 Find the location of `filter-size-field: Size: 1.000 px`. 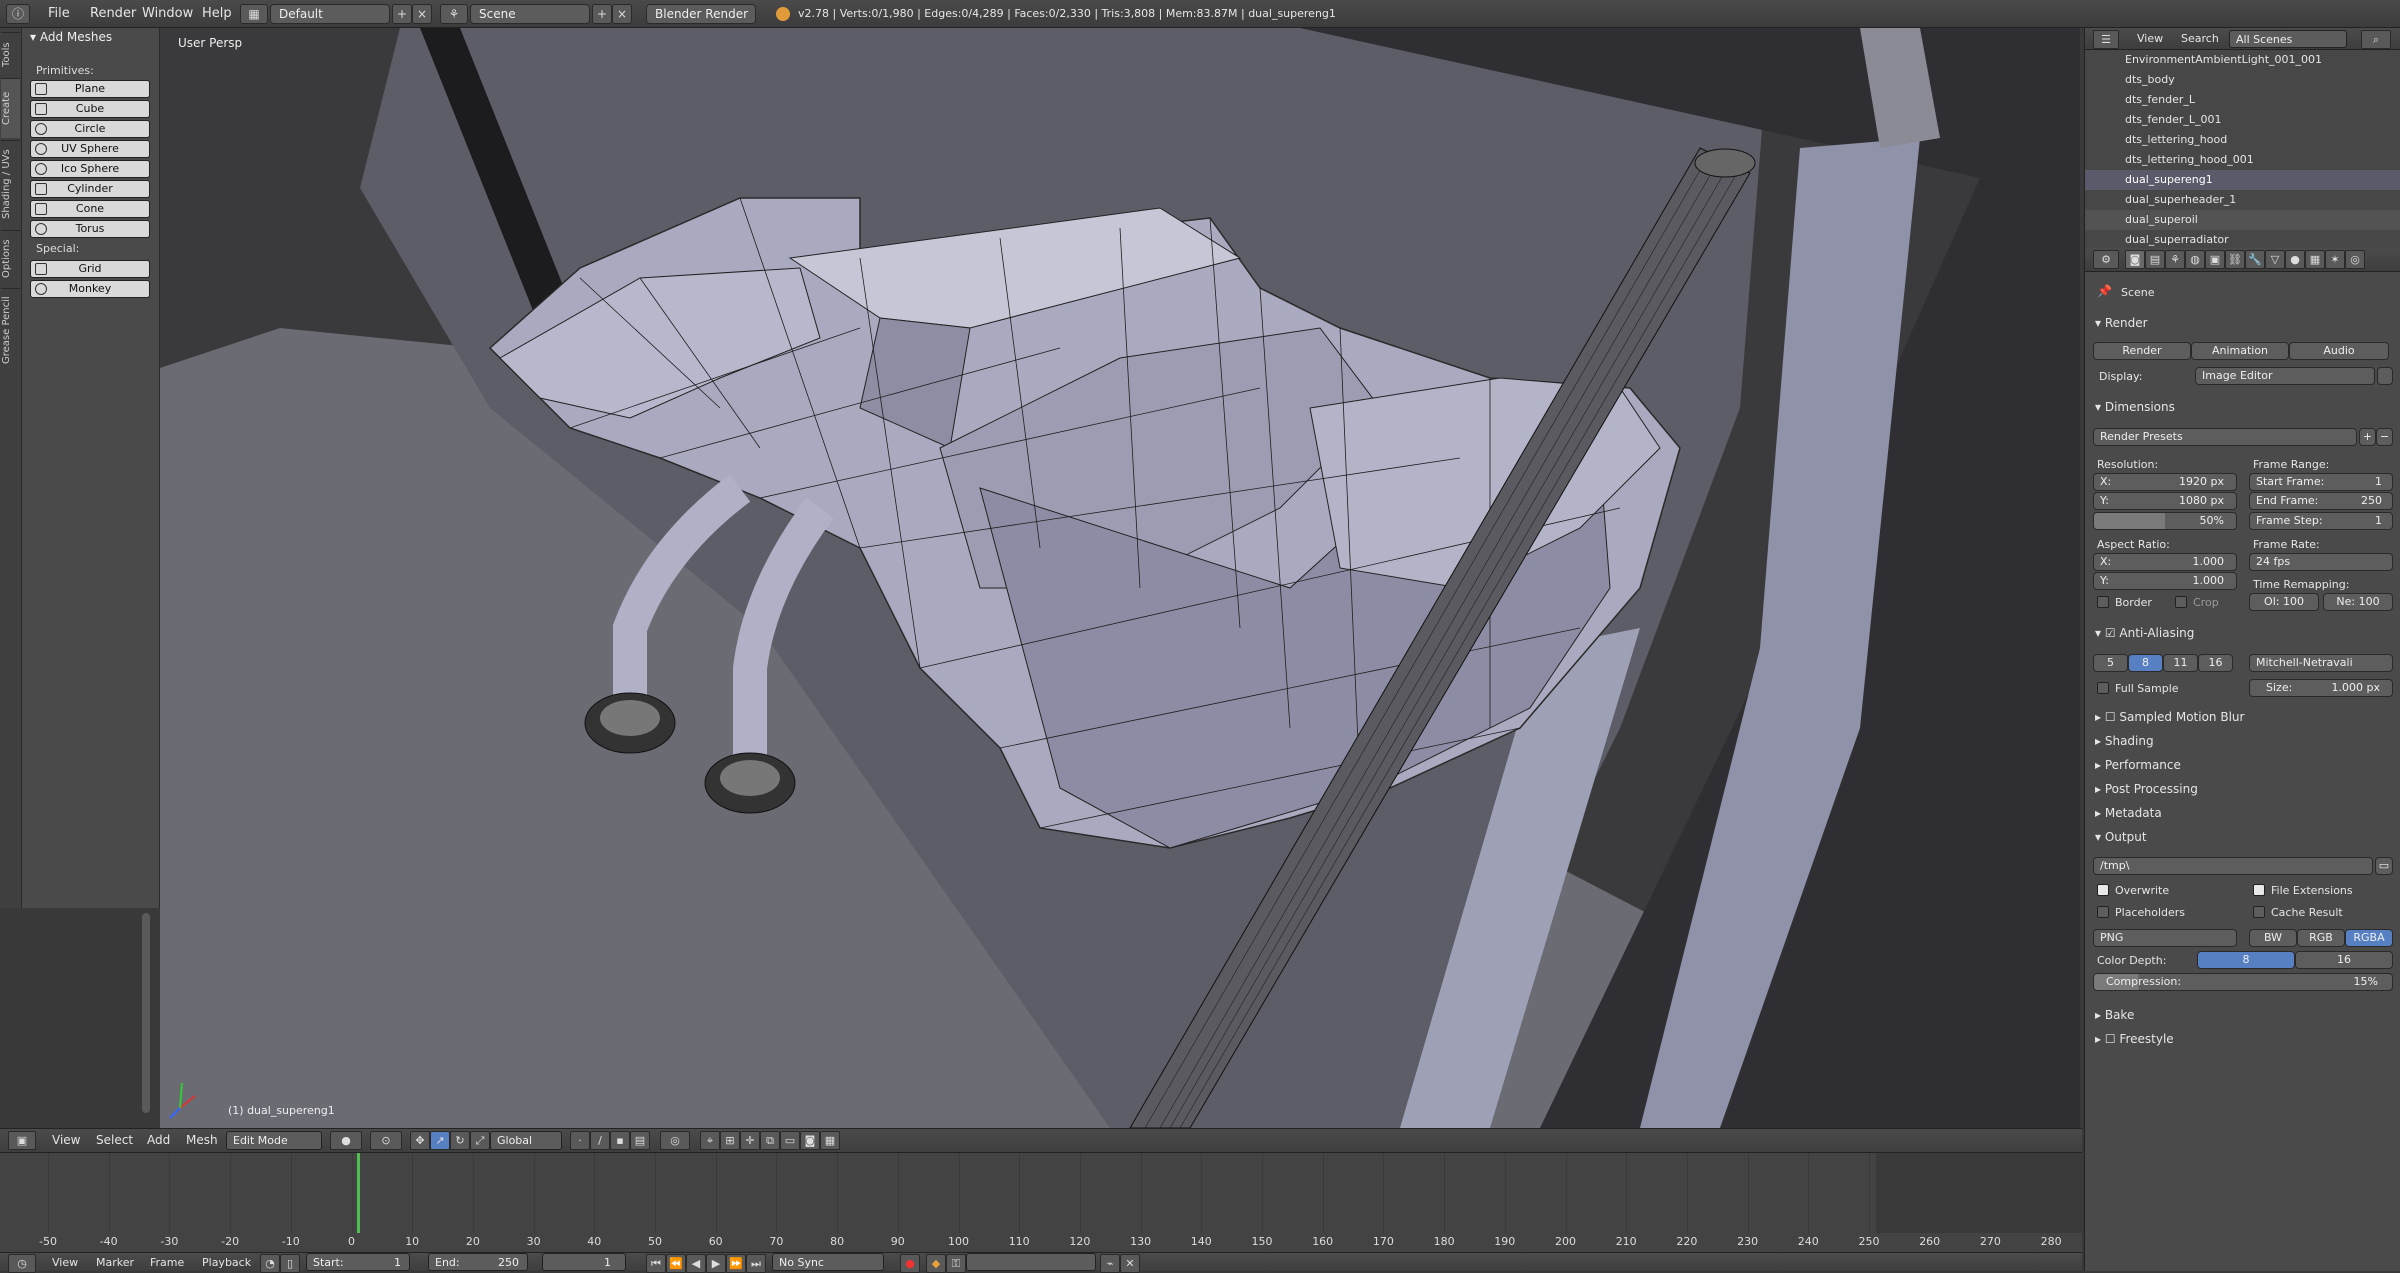

filter-size-field: Size: 1.000 px is located at coordinates (2321, 688).